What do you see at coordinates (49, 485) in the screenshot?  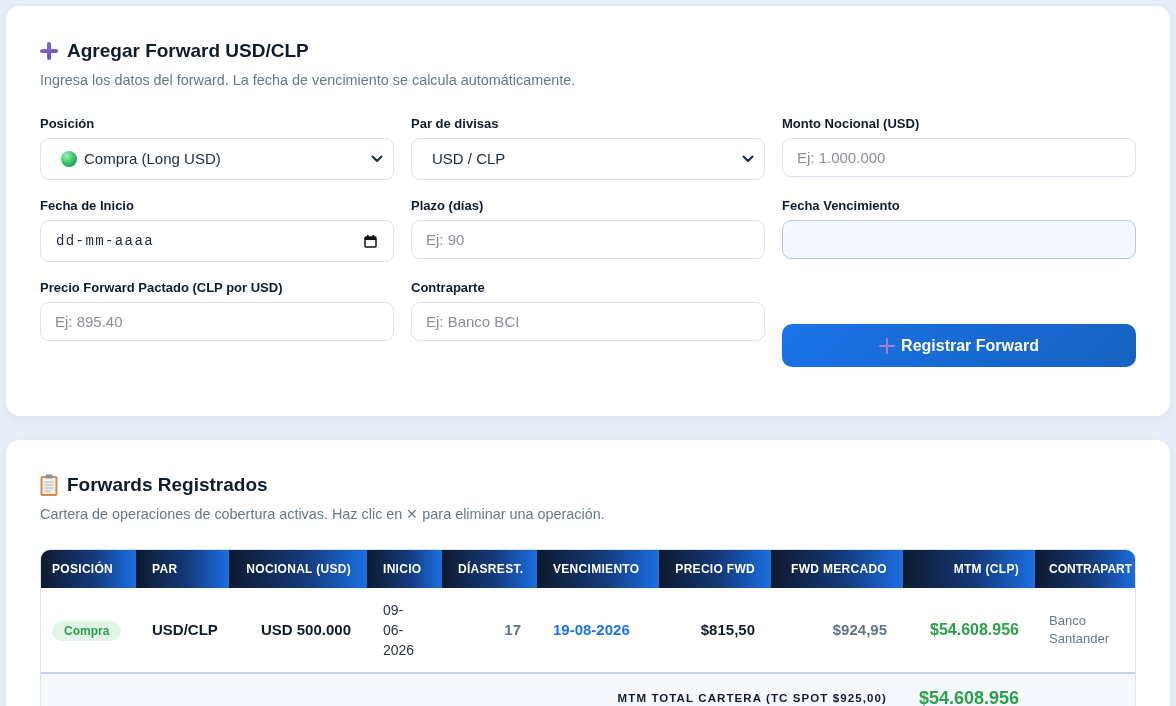 I see `clipboard-icon` at bounding box center [49, 485].